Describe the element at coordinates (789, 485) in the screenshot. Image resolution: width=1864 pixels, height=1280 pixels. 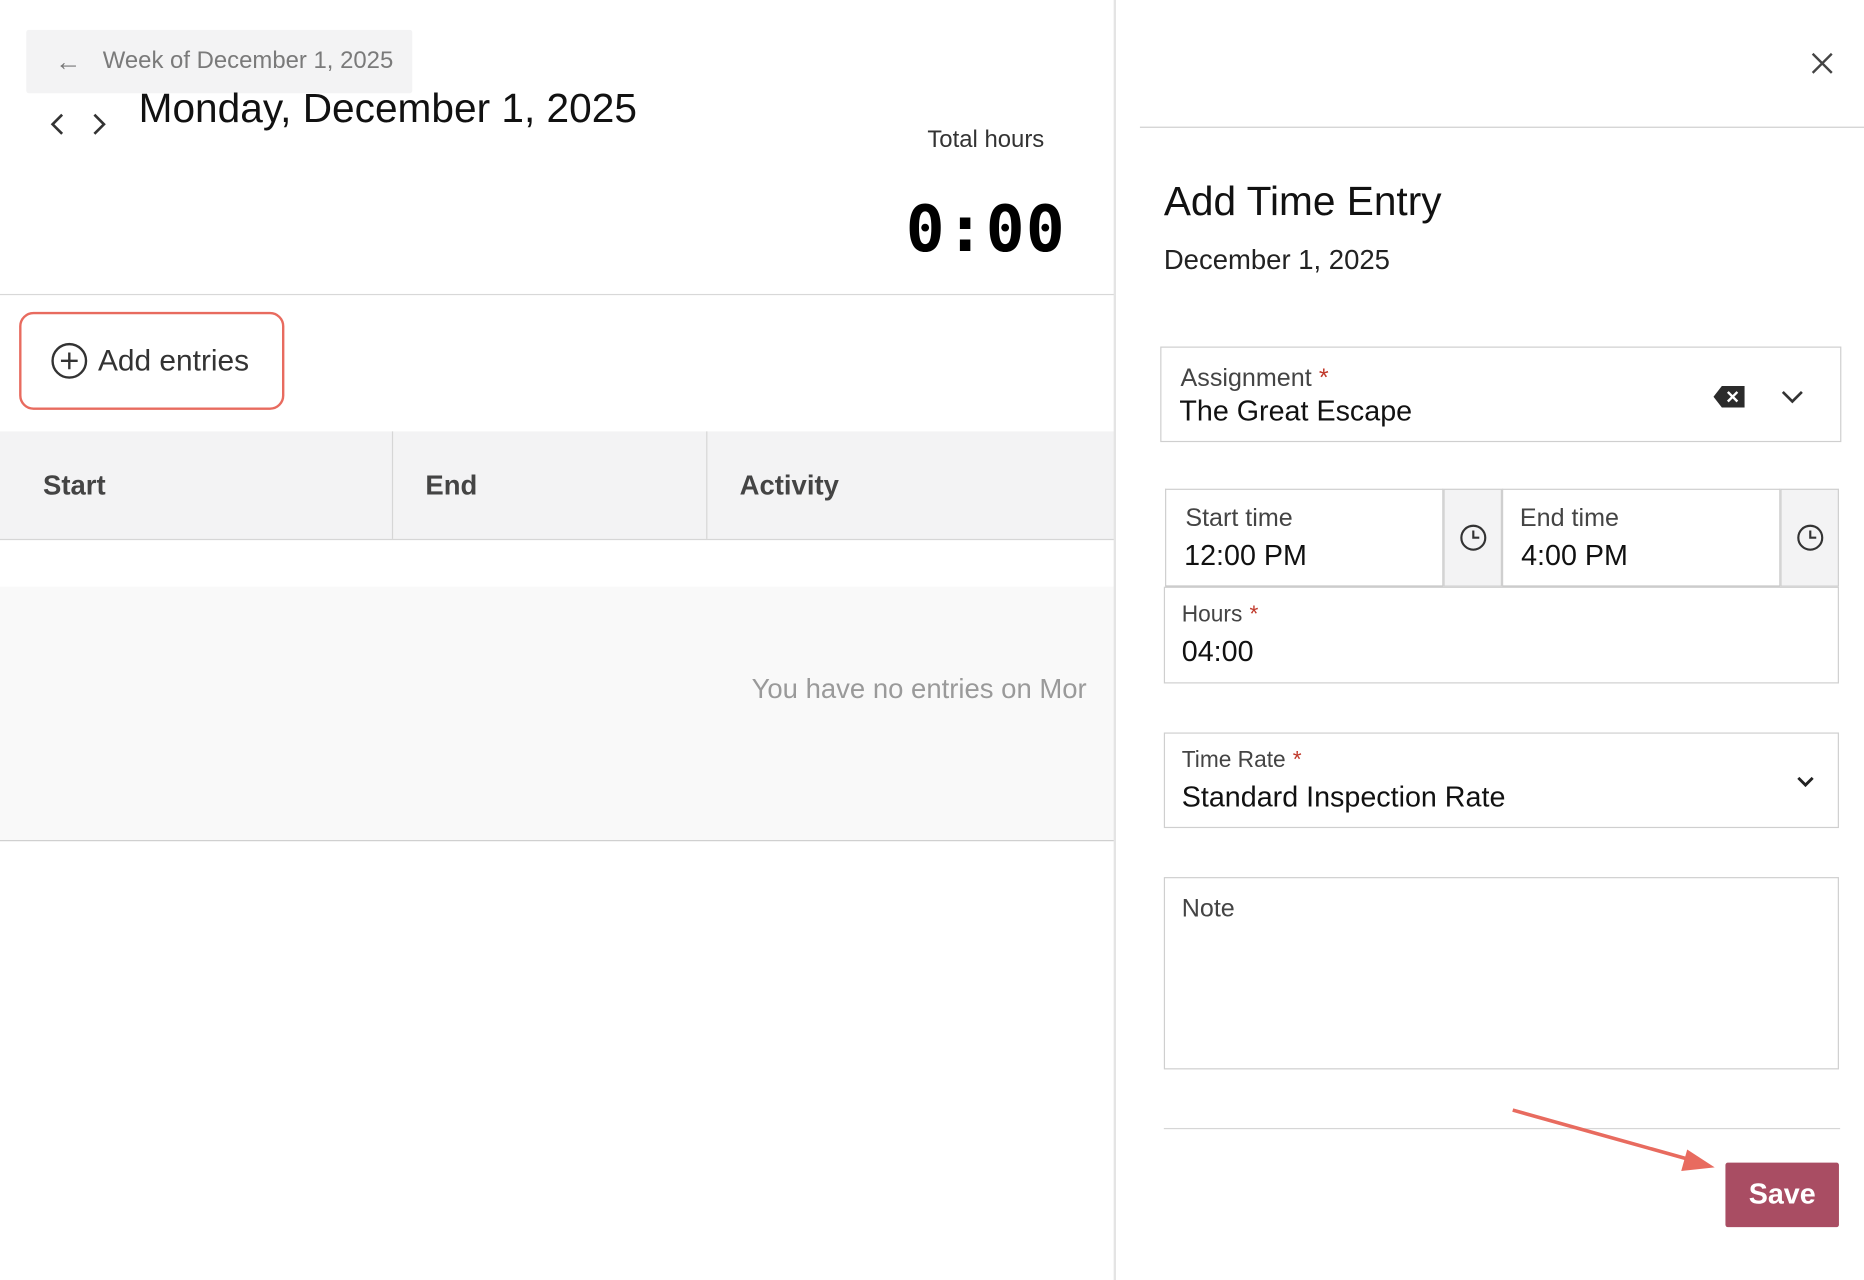
I see `column-header-activity: Activity` at that location.